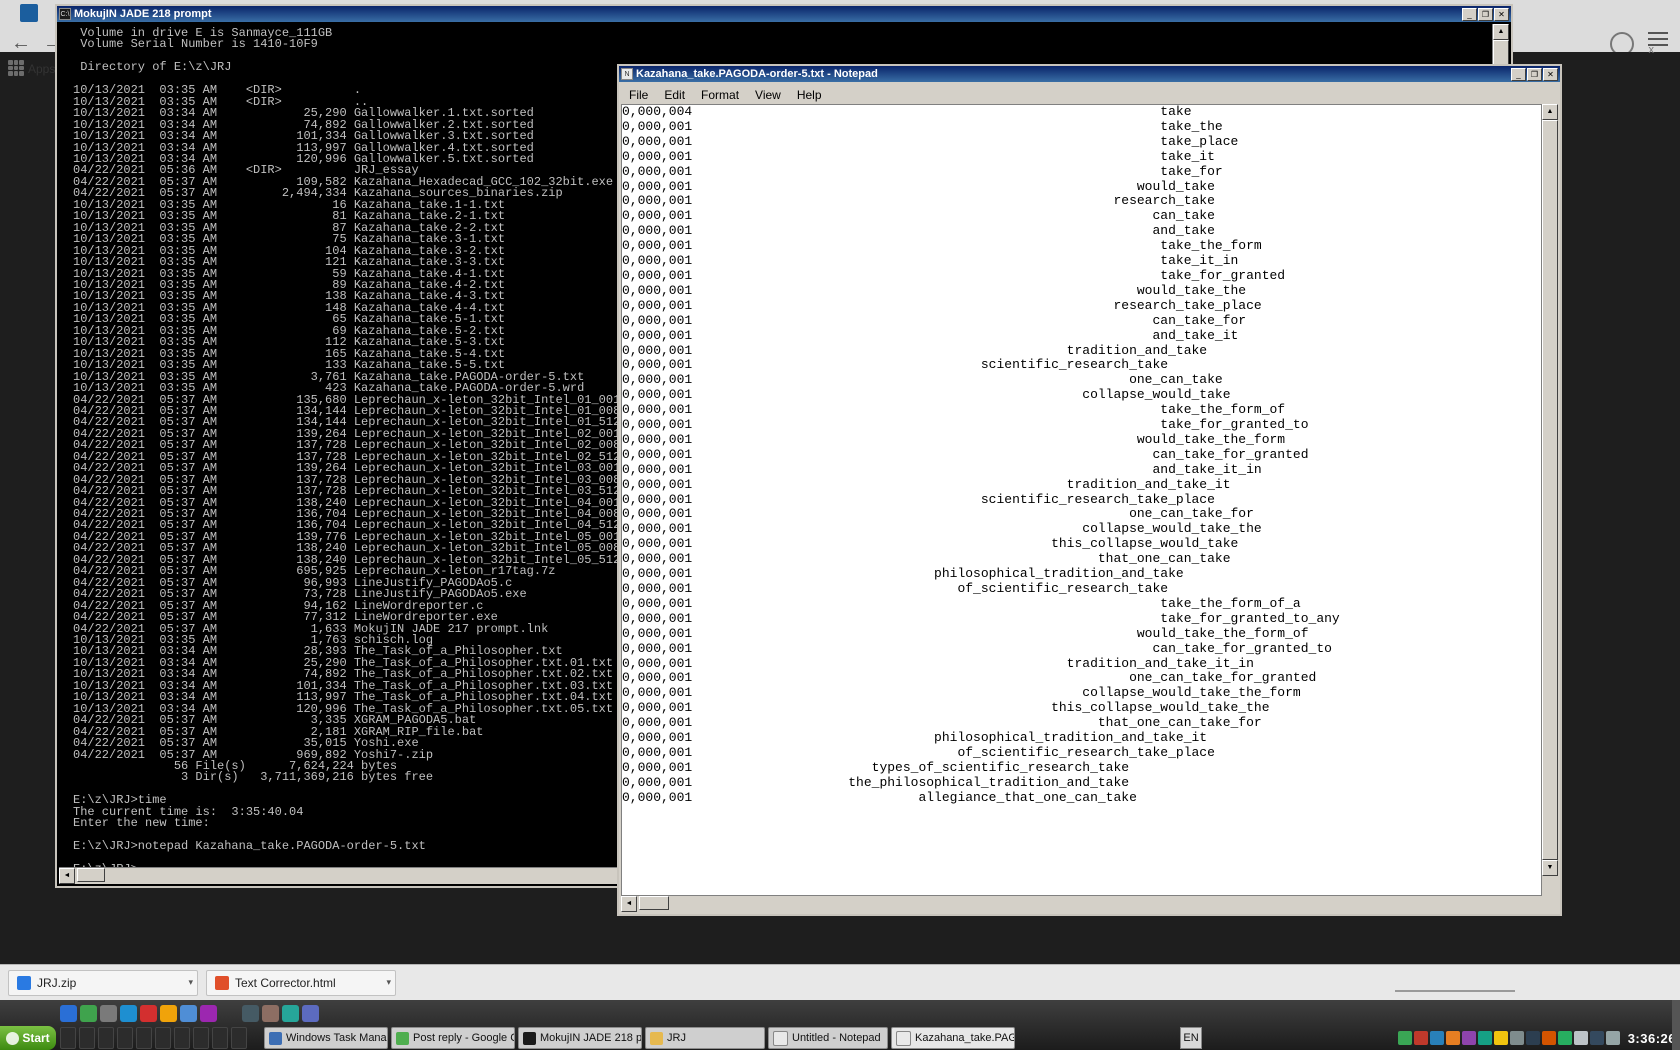 Image resolution: width=1680 pixels, height=1050 pixels. I want to click on taskbar-item-label: Untitled - Notepad, so click(836, 1038).